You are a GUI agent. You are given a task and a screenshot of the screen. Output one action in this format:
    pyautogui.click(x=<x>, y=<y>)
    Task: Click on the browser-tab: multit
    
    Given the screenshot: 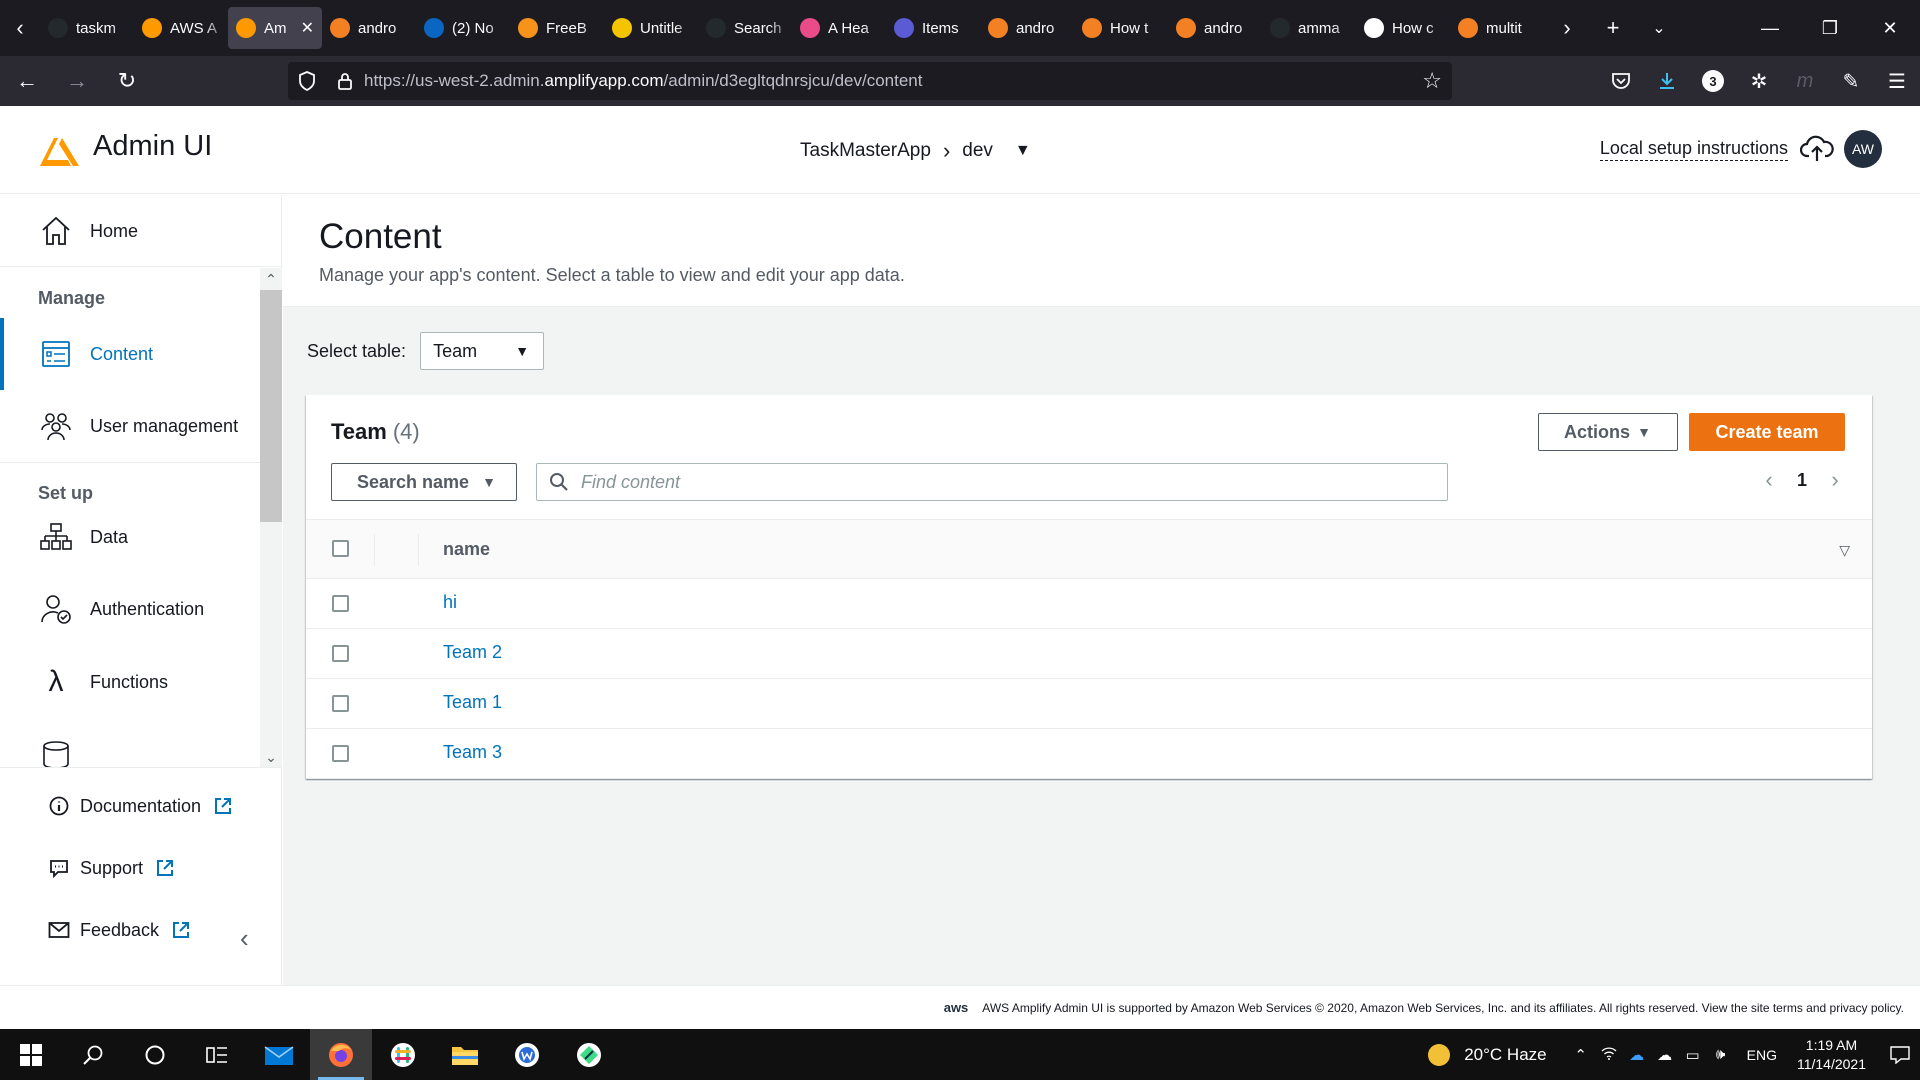 What is the action you would take?
    pyautogui.click(x=1497, y=28)
    